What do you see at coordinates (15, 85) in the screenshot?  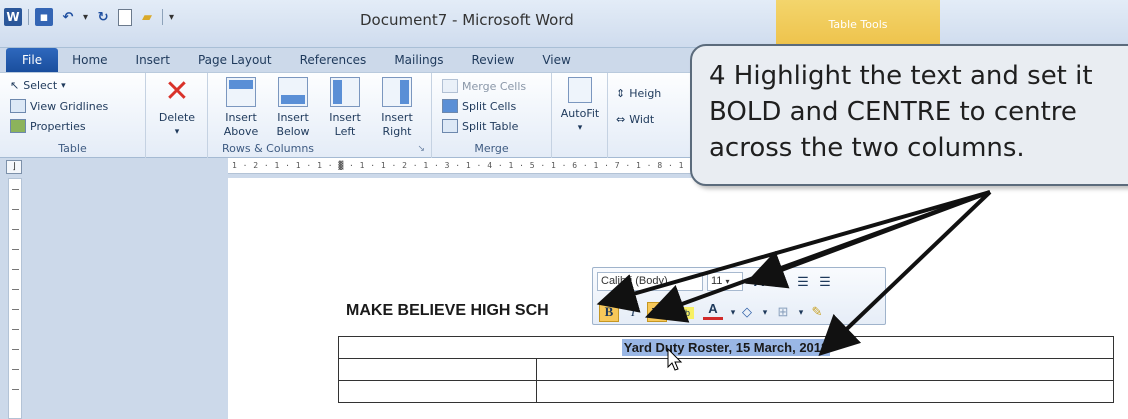 I see `cursor-arrow-icon: ↖` at bounding box center [15, 85].